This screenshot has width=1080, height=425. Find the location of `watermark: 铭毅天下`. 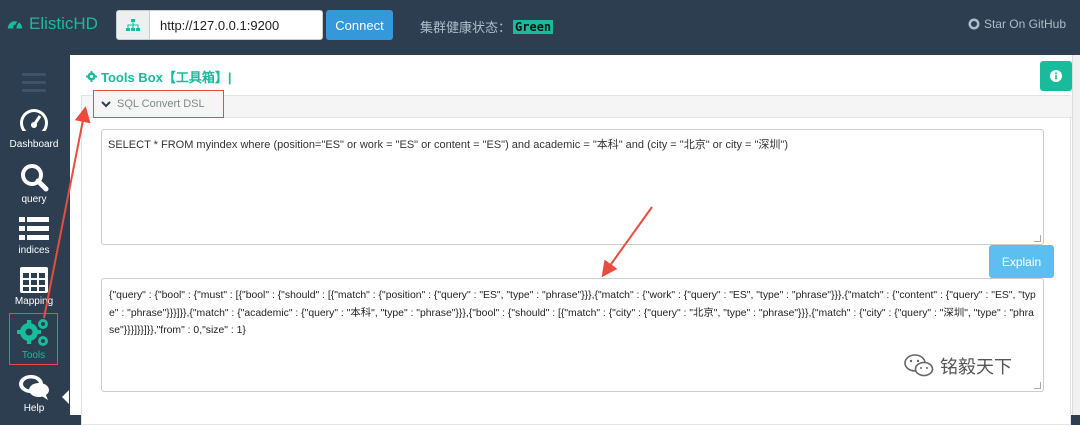

watermark: 铭毅天下 is located at coordinates (958, 366).